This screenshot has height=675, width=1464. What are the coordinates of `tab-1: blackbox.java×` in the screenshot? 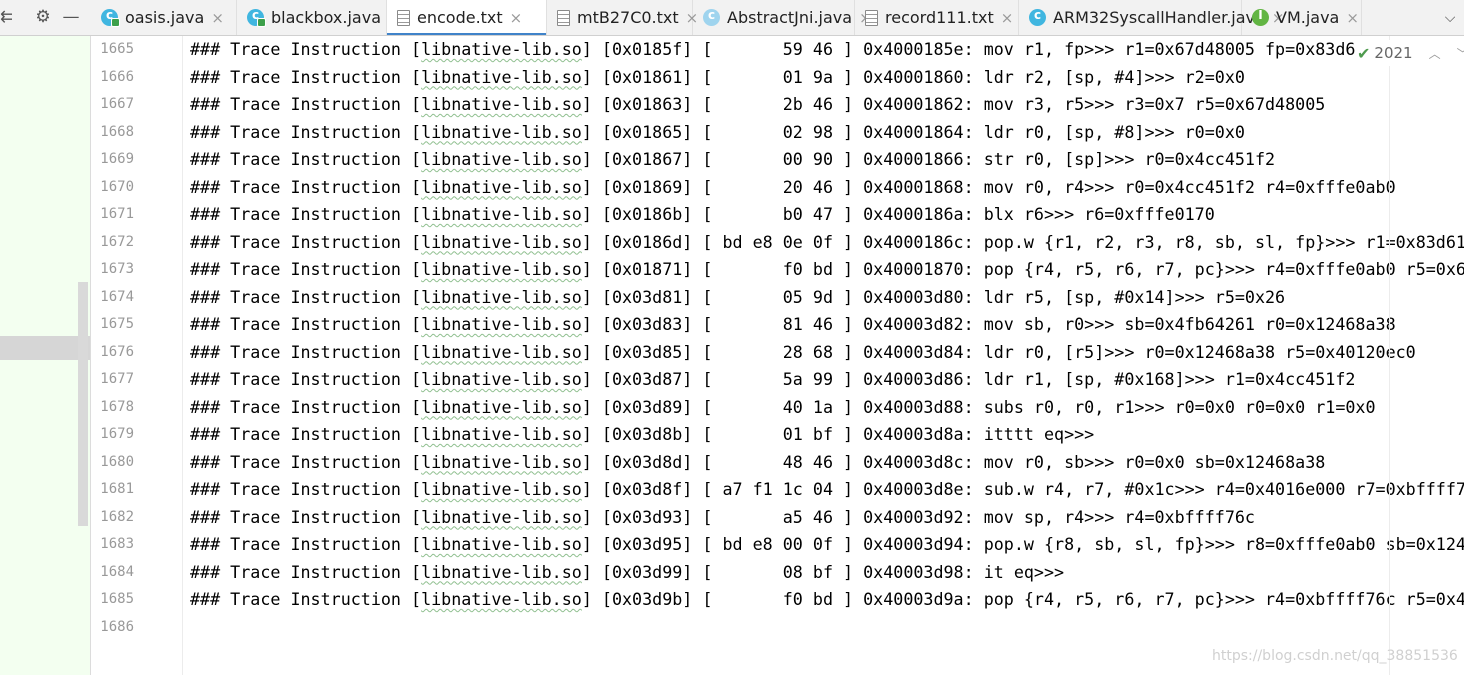 It's located at (319, 17).